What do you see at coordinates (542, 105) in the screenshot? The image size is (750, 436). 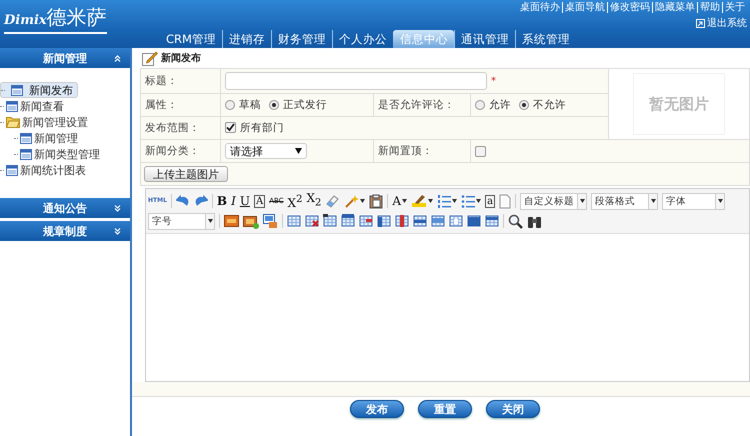 I see `radio-option: 不允许` at bounding box center [542, 105].